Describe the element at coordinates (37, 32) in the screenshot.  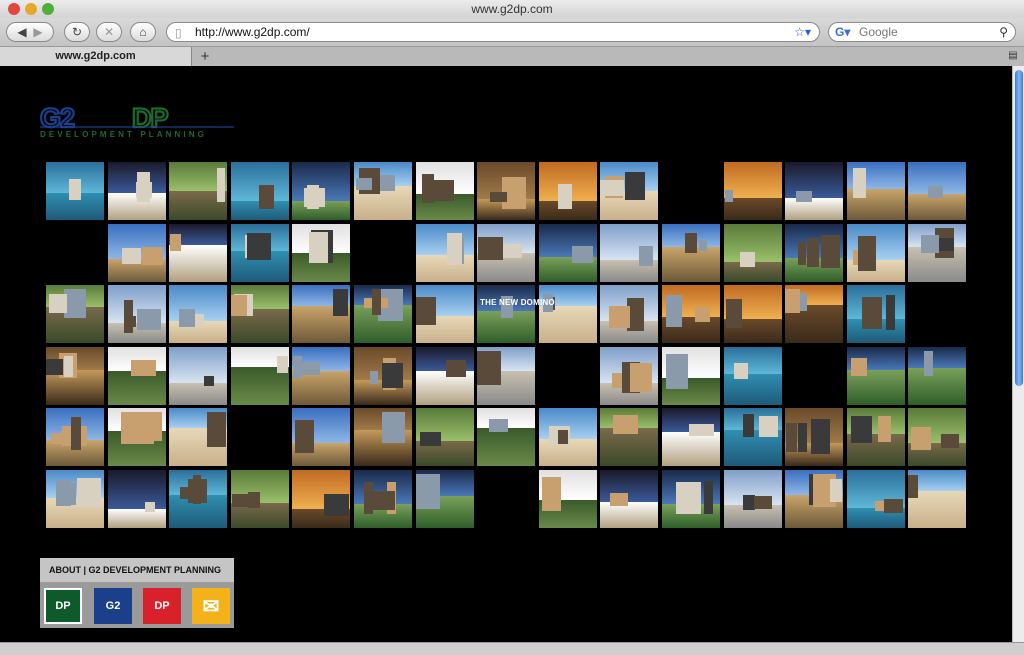
I see `forward-icon: ▶` at that location.